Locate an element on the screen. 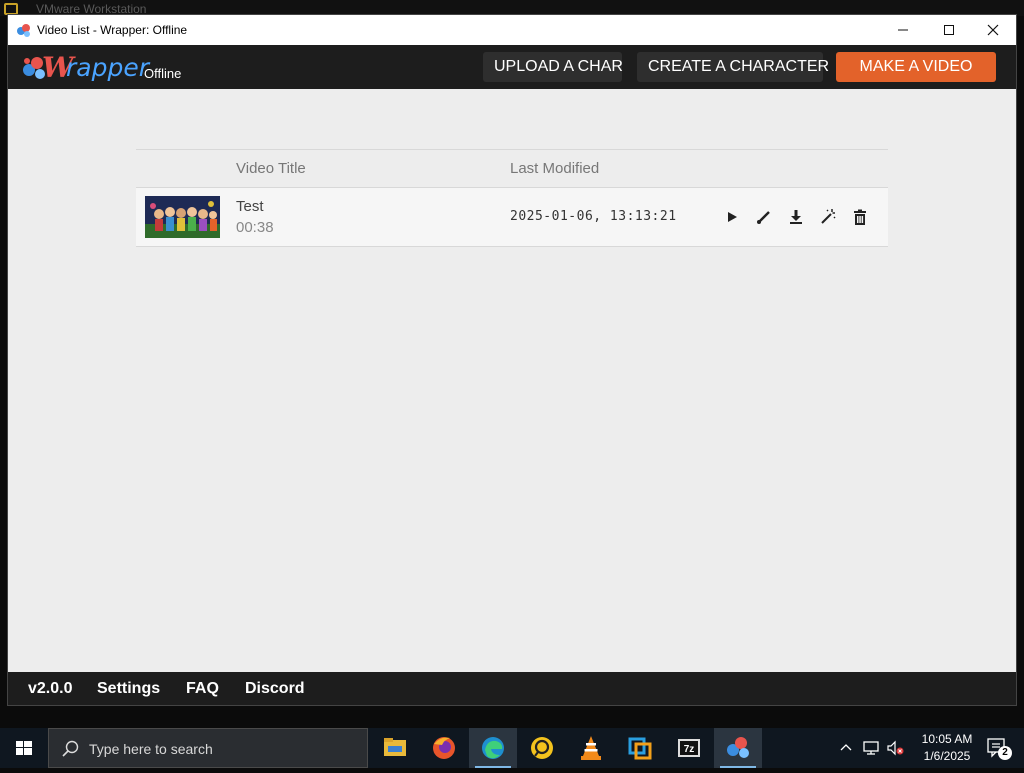 The width and height of the screenshot is (1024, 773). notification-count-badge: 2 is located at coordinates (1005, 753).